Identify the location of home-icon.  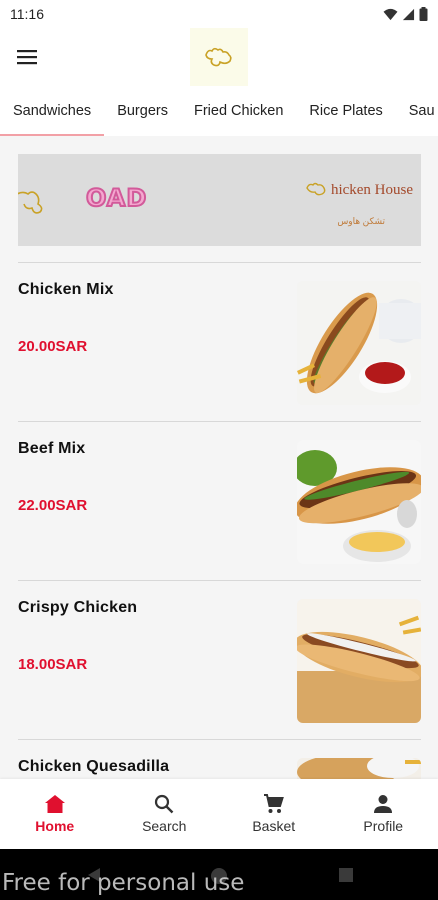
(54, 804).